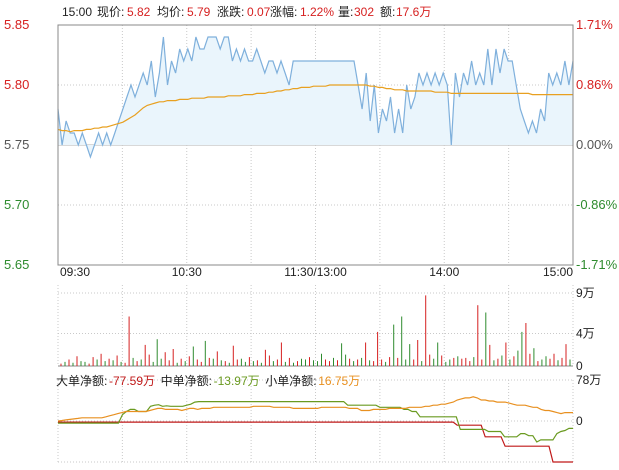  What do you see at coordinates (16, 204) in the screenshot?
I see `y-tick-left: 5.70` at bounding box center [16, 204].